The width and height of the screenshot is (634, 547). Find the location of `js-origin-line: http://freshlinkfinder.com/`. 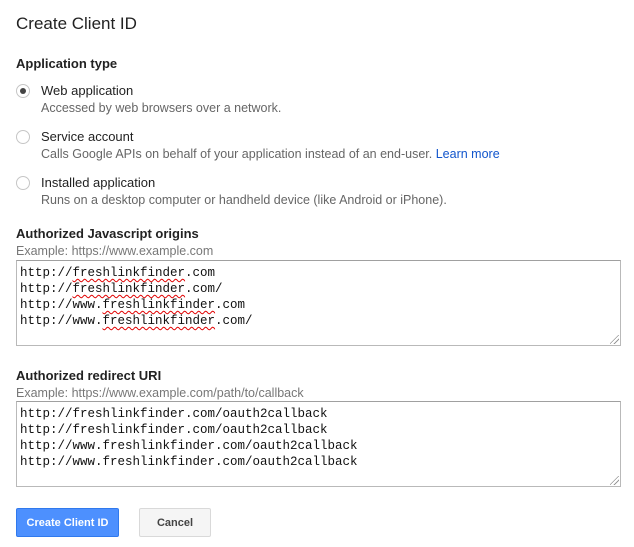

js-origin-line: http://freshlinkfinder.com/ is located at coordinates (121, 289).